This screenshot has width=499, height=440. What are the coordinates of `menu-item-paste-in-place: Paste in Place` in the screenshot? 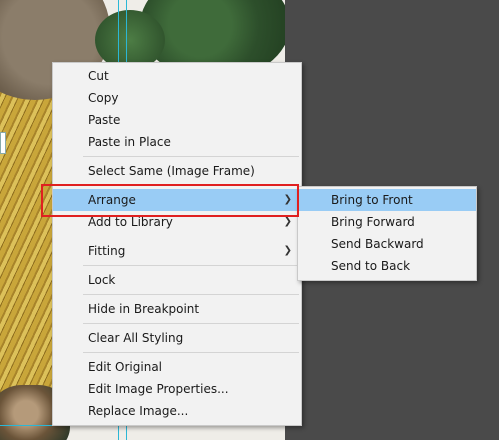 It's located at (177, 142).